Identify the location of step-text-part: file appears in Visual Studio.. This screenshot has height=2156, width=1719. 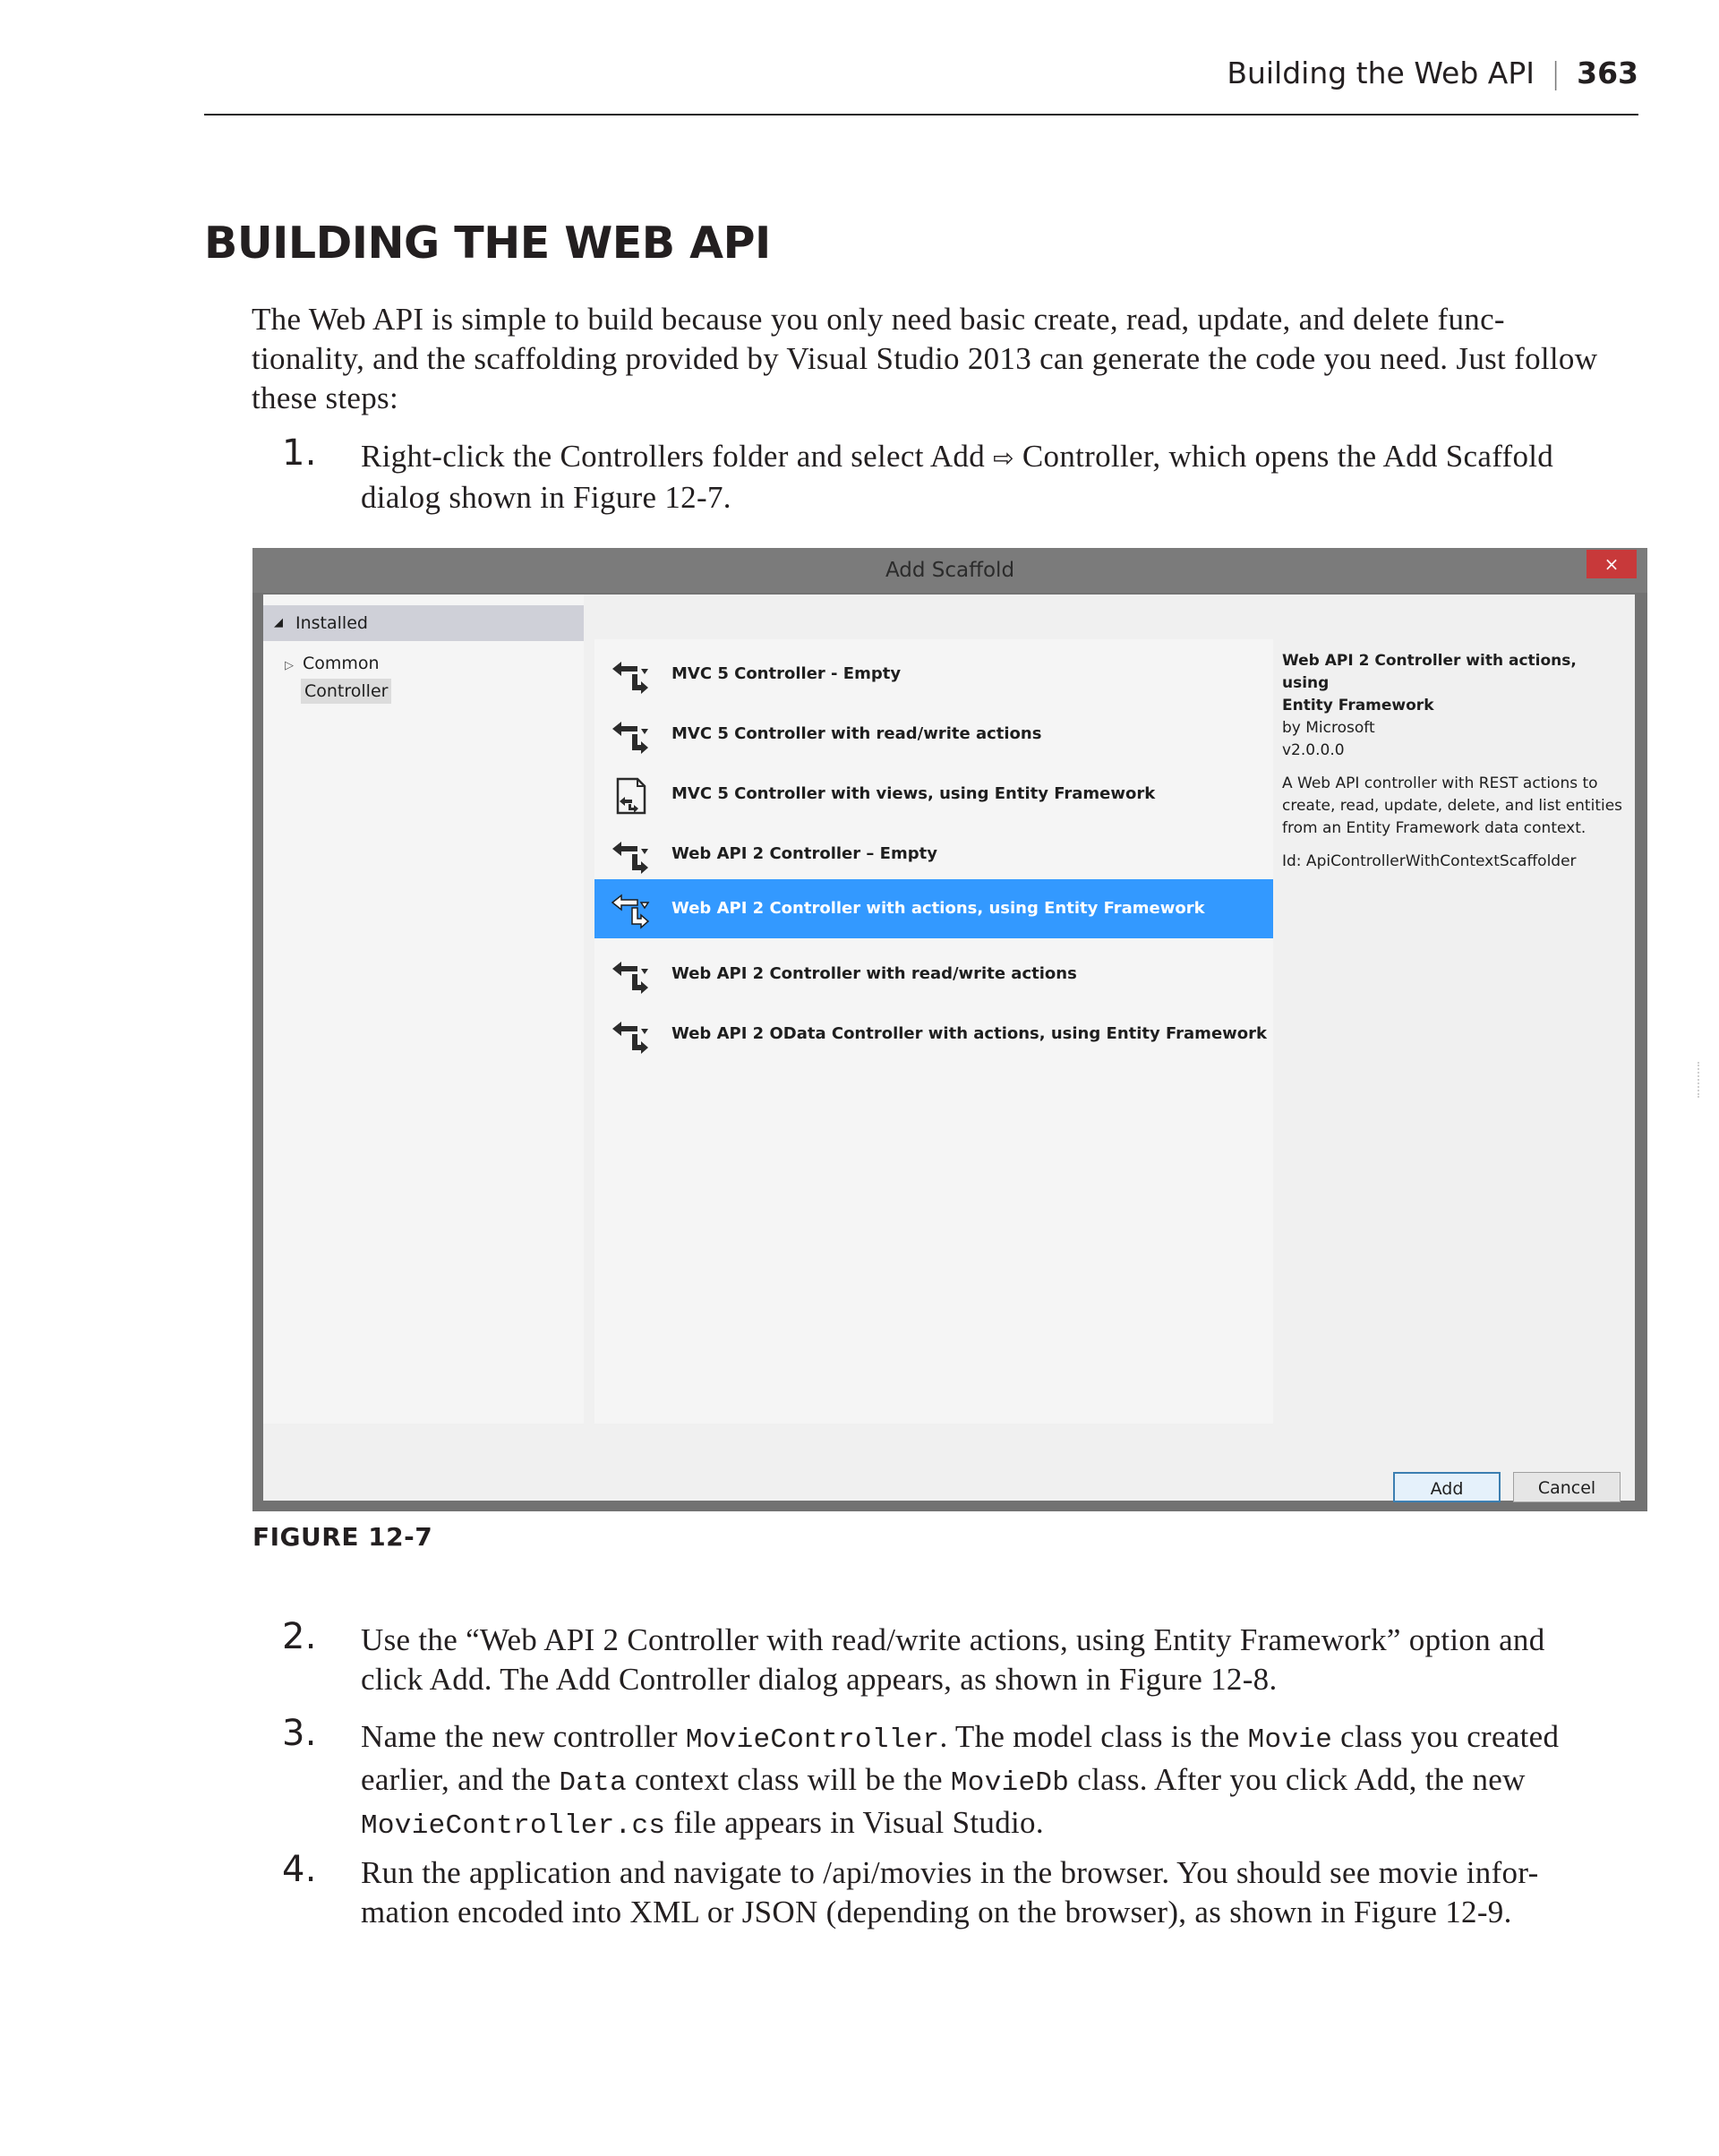
(854, 1822).